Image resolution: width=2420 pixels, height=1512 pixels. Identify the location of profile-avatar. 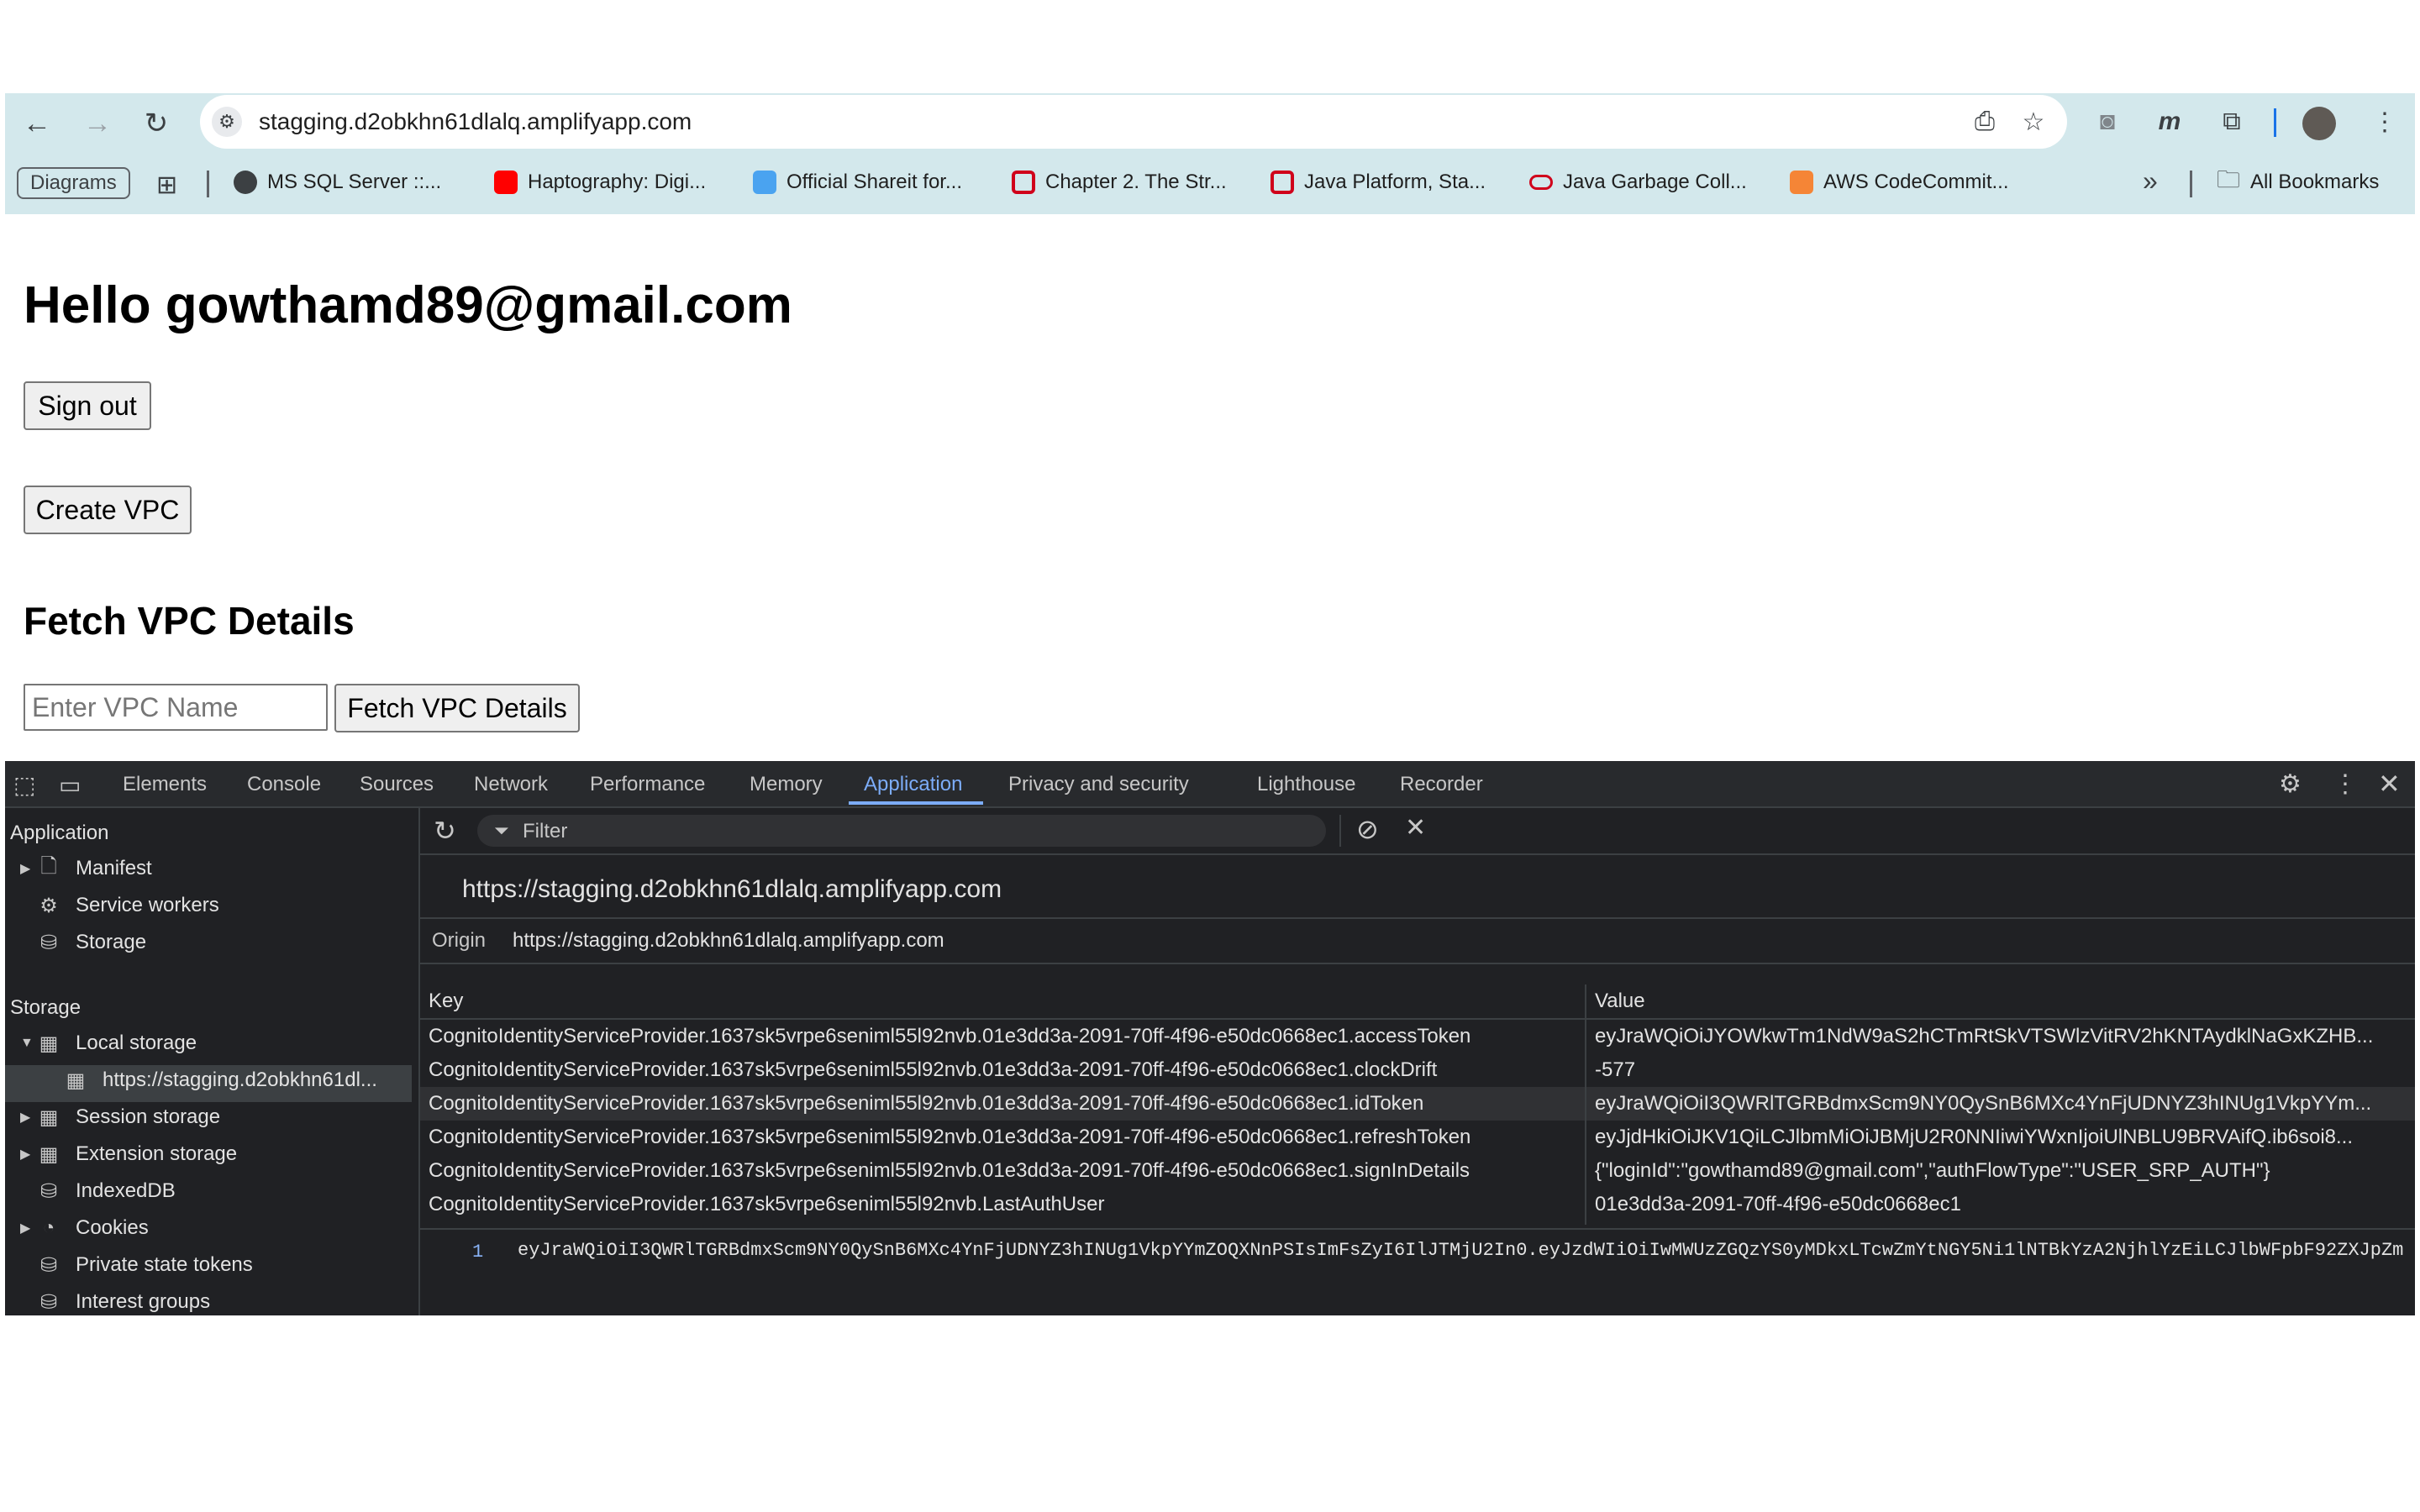
(2319, 123).